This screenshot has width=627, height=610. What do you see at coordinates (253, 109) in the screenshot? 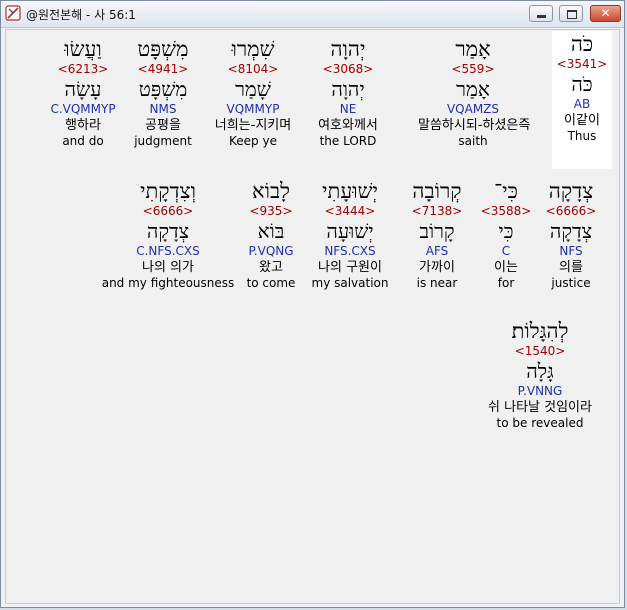
I see `parsing-code: VQMMYP` at bounding box center [253, 109].